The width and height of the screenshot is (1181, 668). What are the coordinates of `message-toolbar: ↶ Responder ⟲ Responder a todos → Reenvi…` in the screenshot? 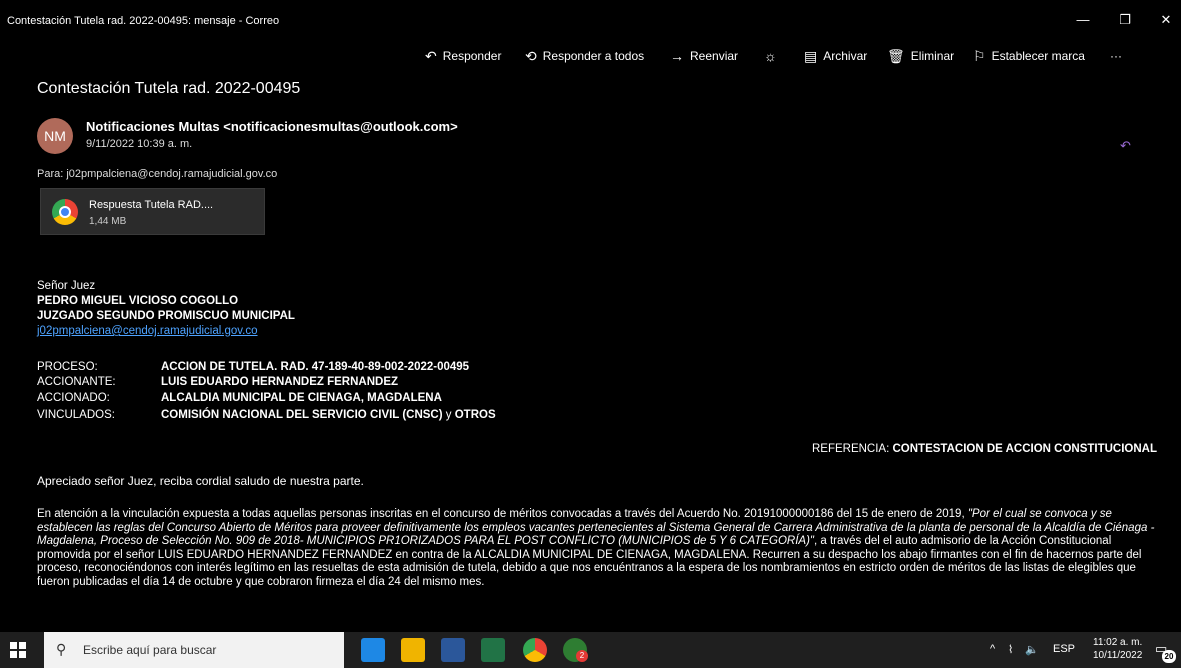 It's located at (590, 57).